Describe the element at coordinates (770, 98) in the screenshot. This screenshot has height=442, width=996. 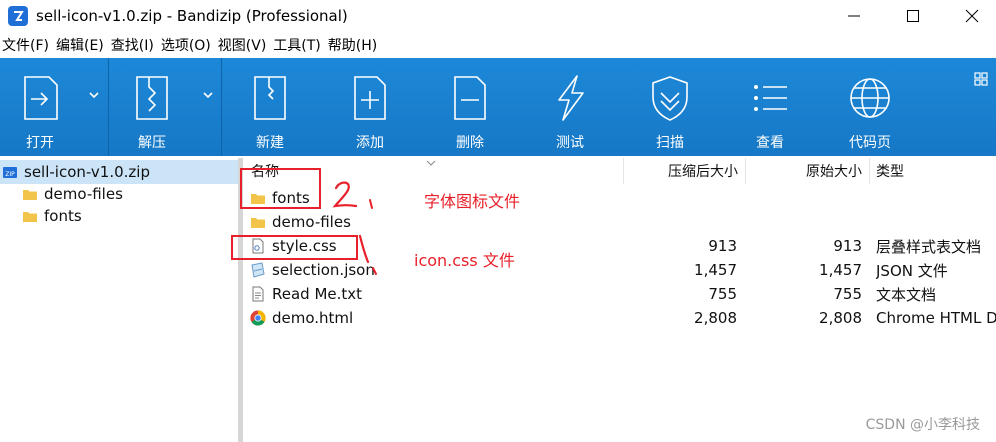
I see `view-list-icon` at that location.